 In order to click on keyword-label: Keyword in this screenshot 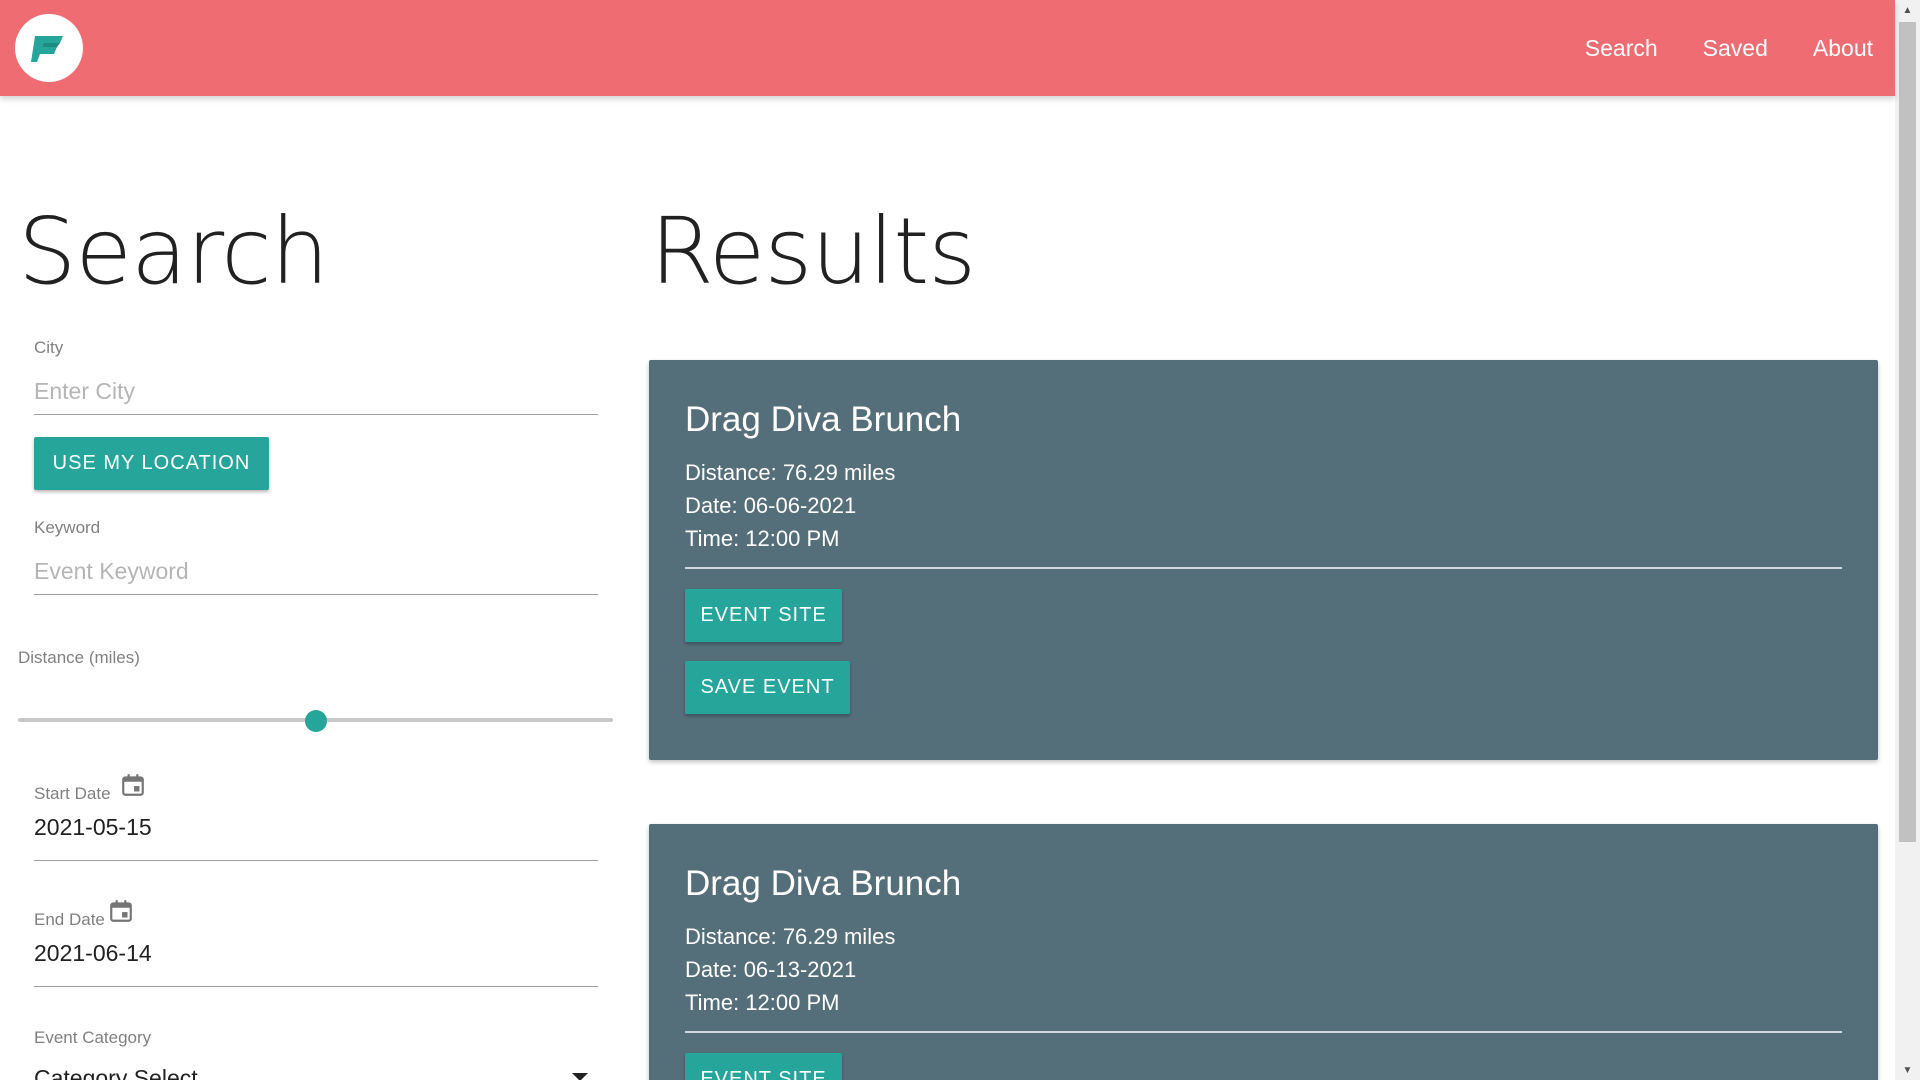, I will do `click(67, 527)`.